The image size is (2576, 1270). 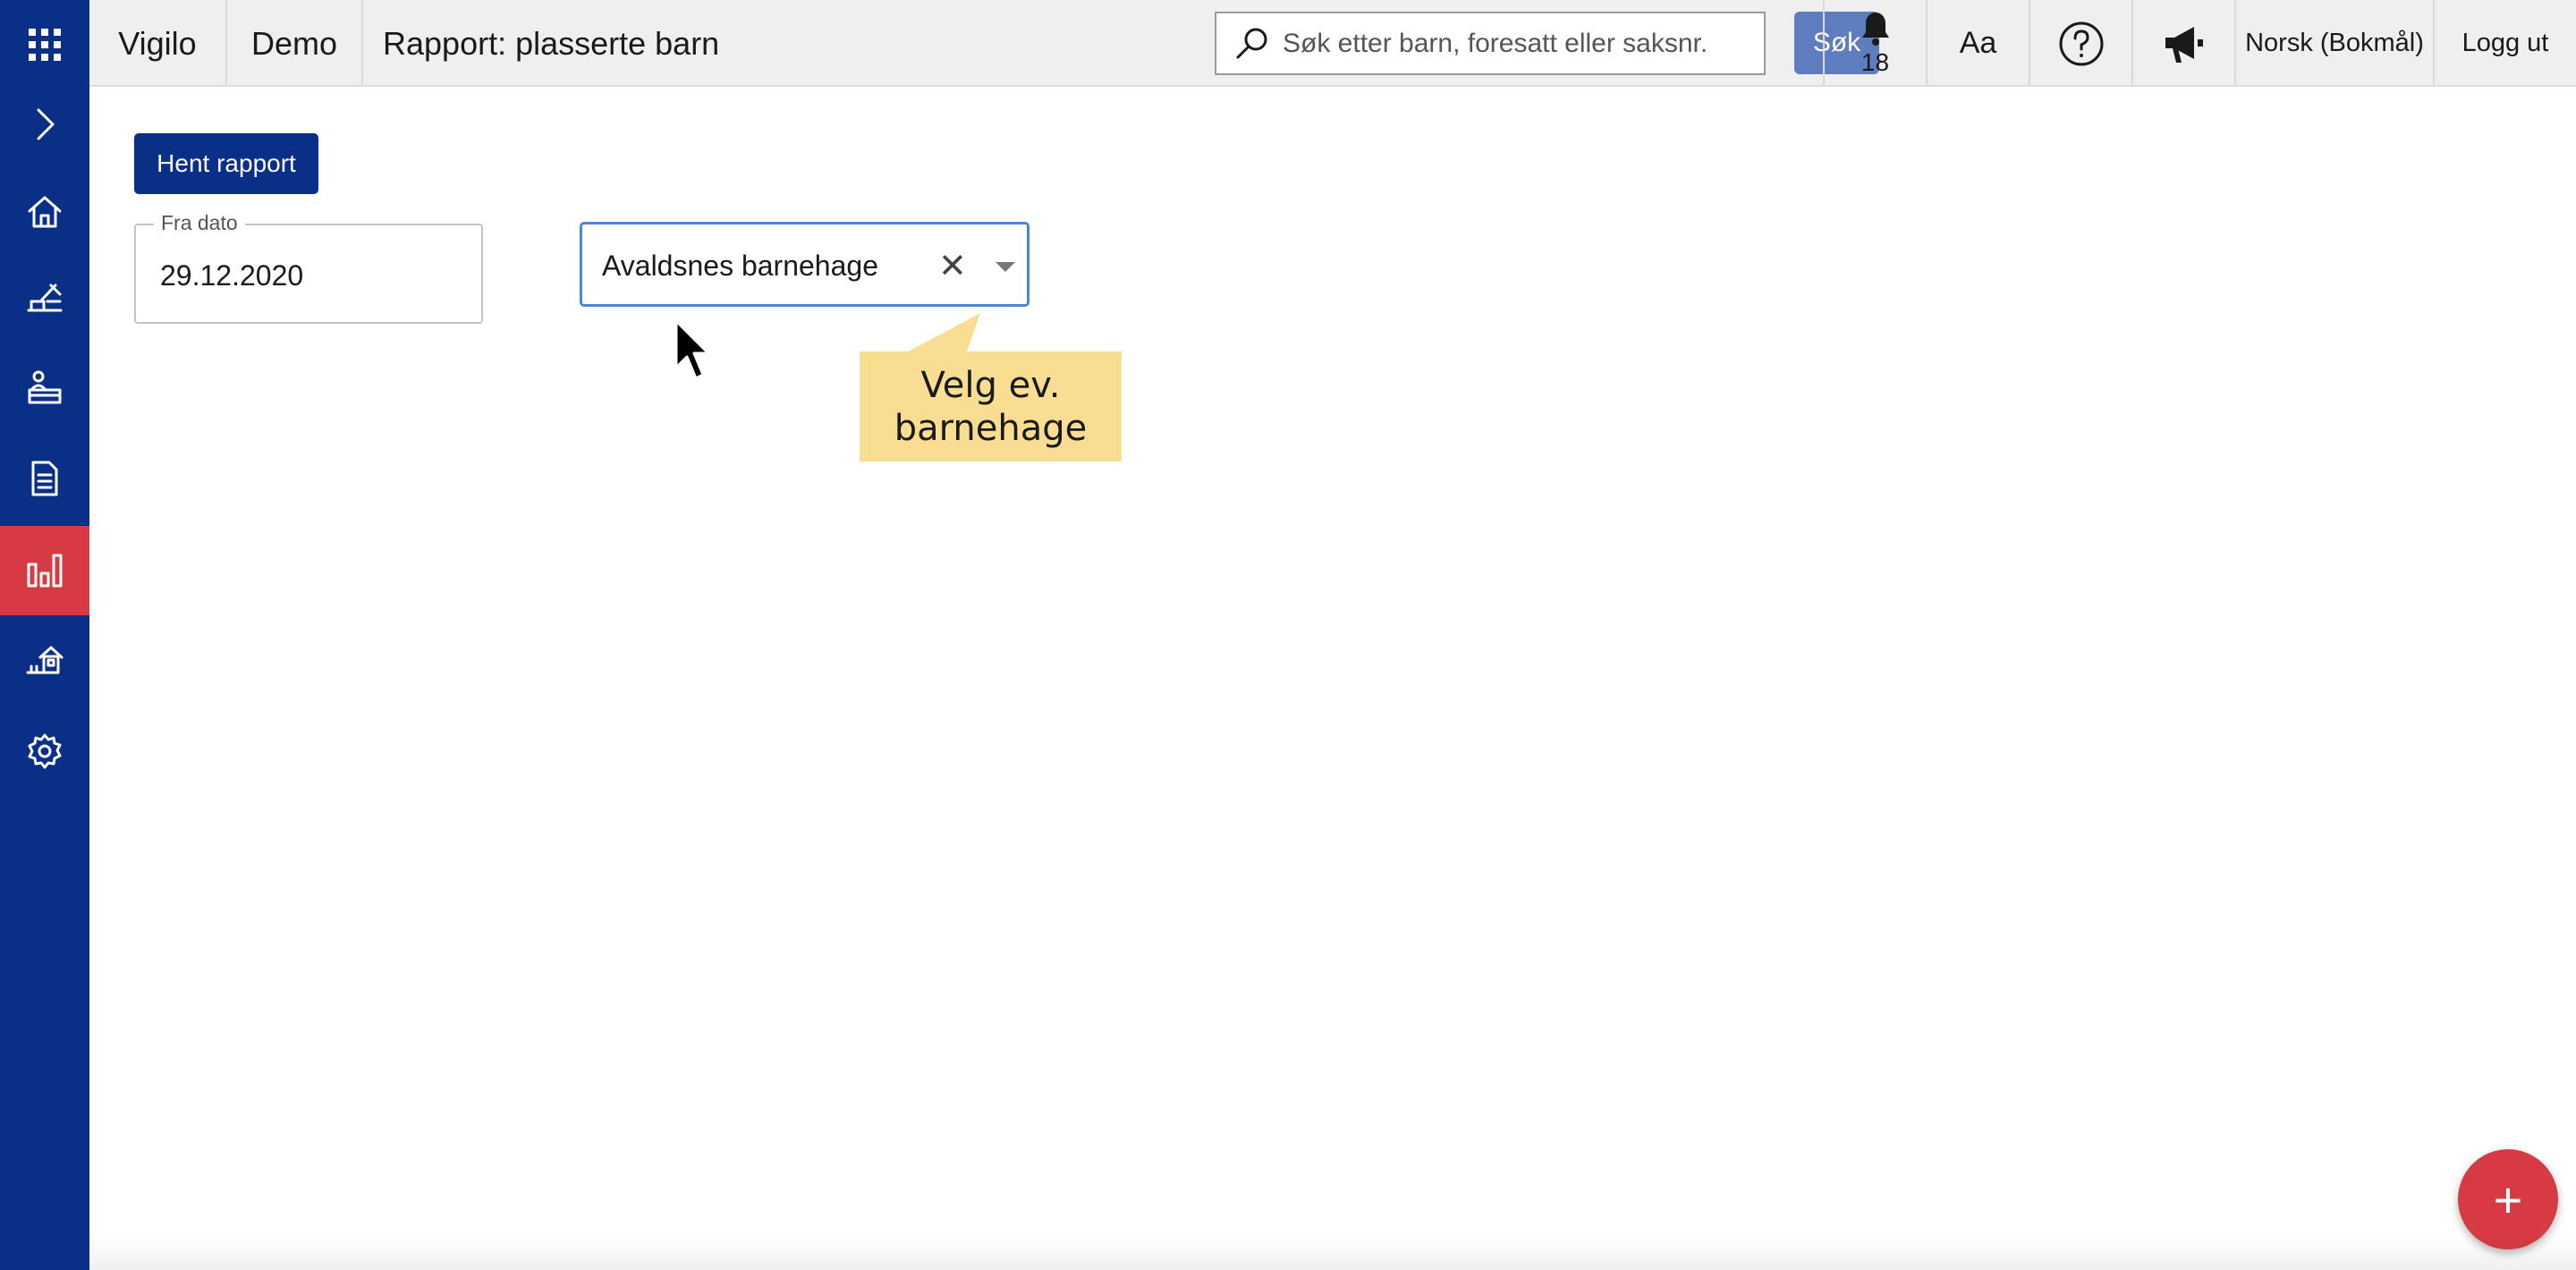 I want to click on font-size-label: Aa, so click(x=1978, y=43).